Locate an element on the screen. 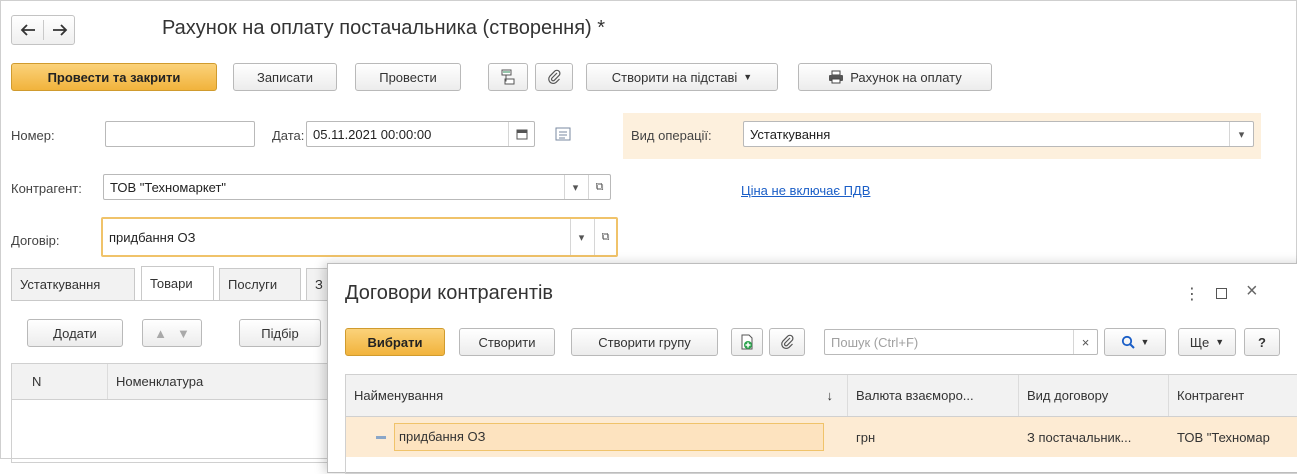 The width and height of the screenshot is (1297, 474). item-marker-icon is located at coordinates (381, 437).